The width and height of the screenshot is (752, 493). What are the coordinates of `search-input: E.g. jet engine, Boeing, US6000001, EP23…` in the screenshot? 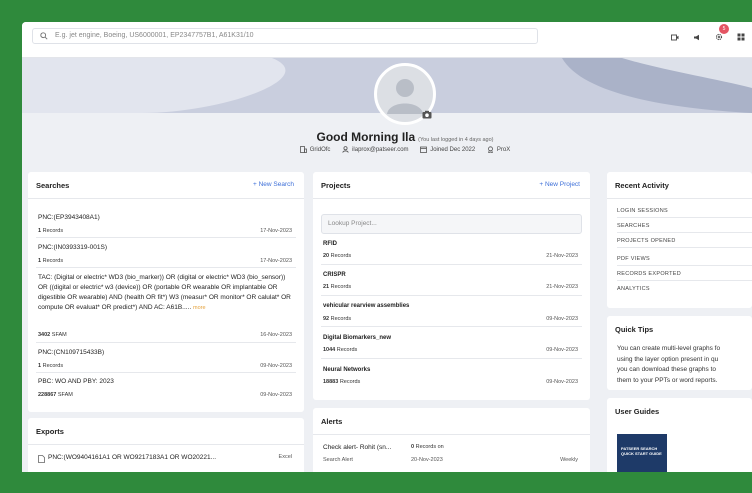 It's located at (285, 36).